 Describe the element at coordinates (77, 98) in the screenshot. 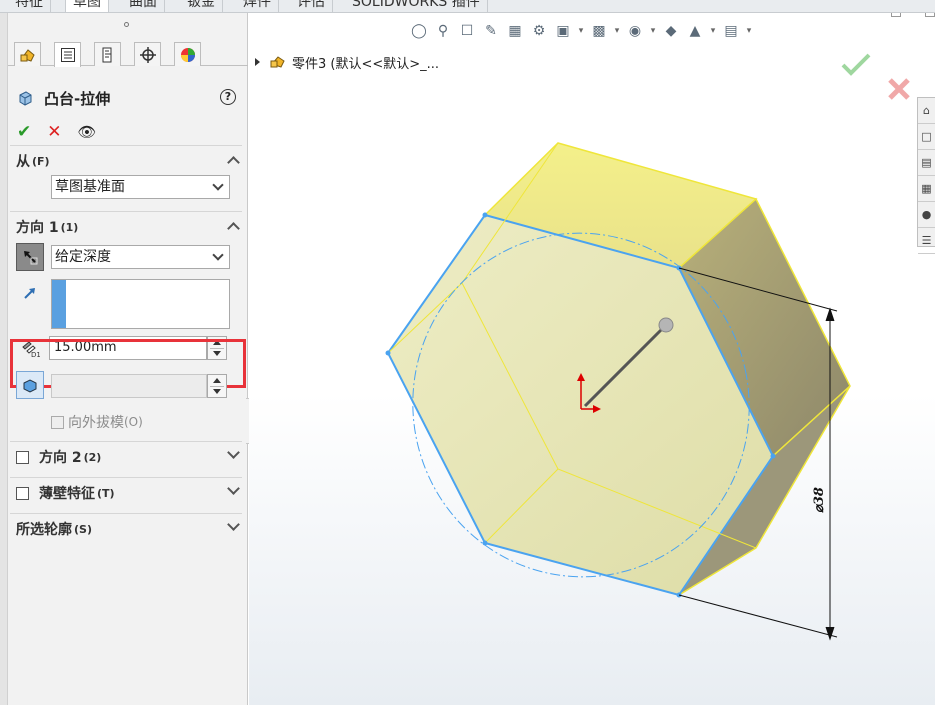

I see `feature-title: 凸台-拉伸` at that location.